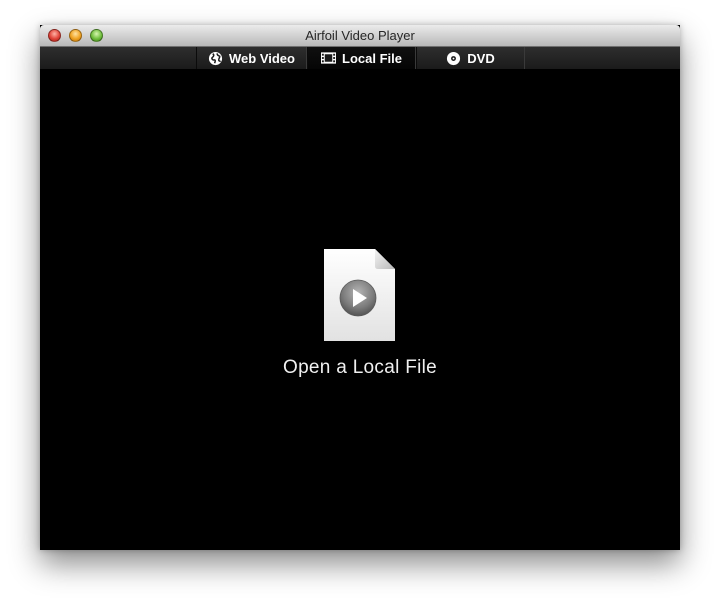 Image resolution: width=720 pixels, height=606 pixels. What do you see at coordinates (262, 58) in the screenshot?
I see `tab-web-video-label: Web Video` at bounding box center [262, 58].